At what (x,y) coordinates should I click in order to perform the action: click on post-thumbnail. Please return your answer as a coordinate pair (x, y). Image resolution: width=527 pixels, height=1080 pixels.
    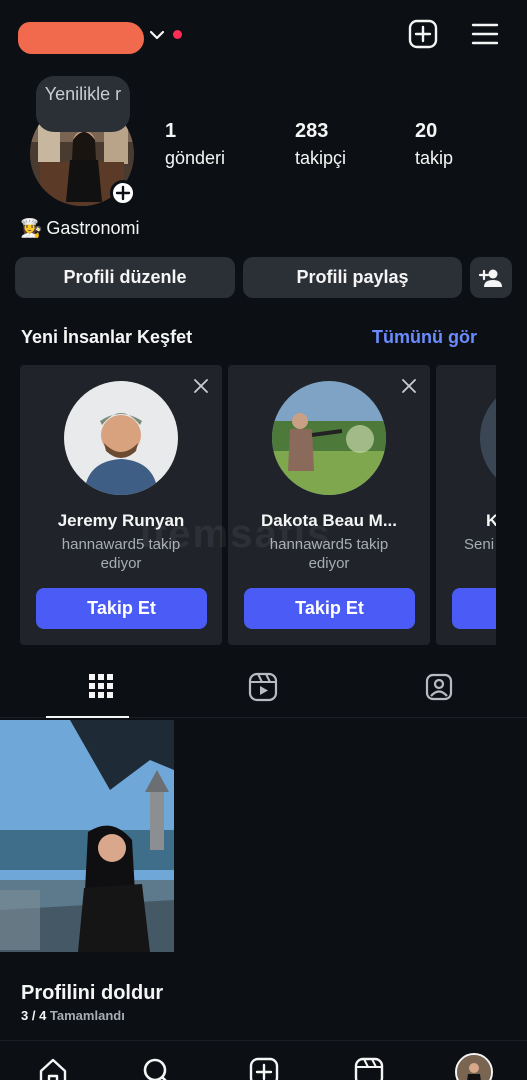
    Looking at the image, I should click on (87, 836).